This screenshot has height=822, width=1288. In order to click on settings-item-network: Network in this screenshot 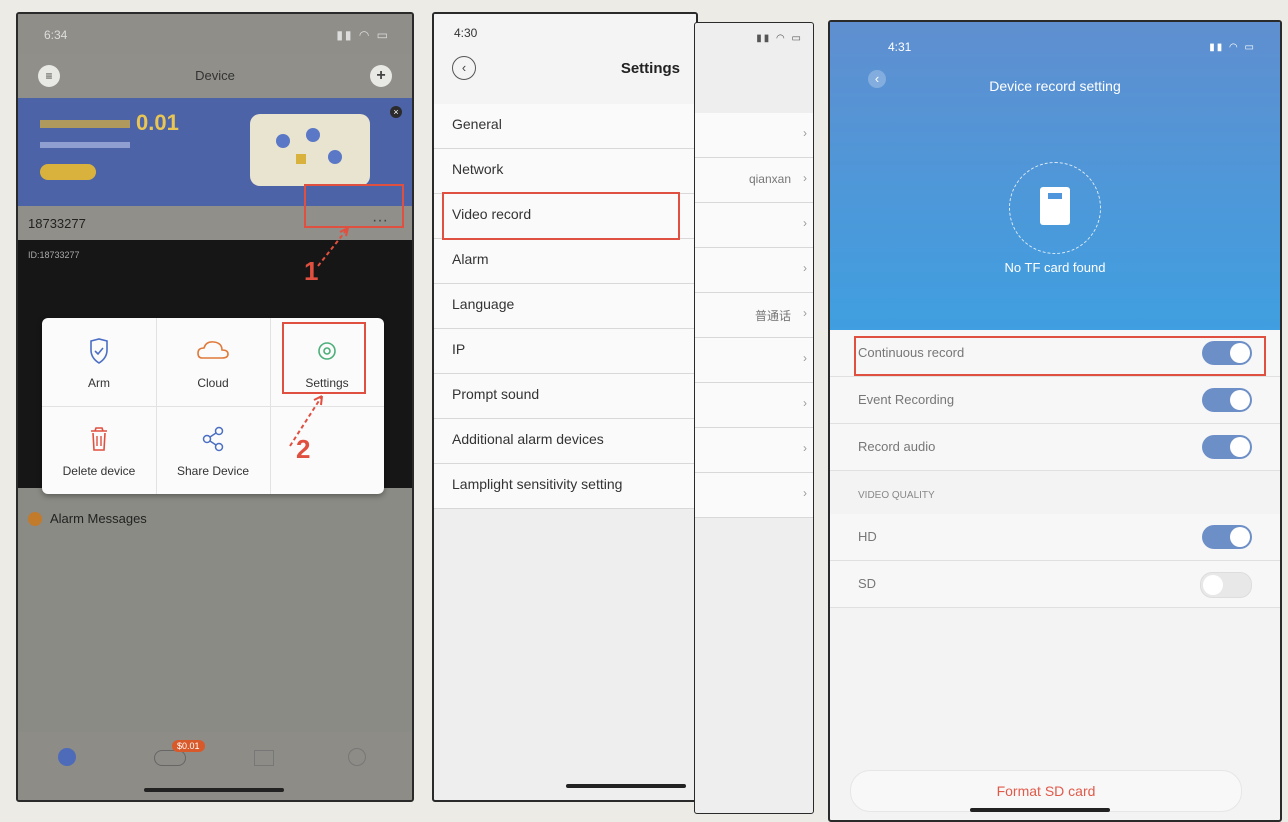, I will do `click(565, 171)`.